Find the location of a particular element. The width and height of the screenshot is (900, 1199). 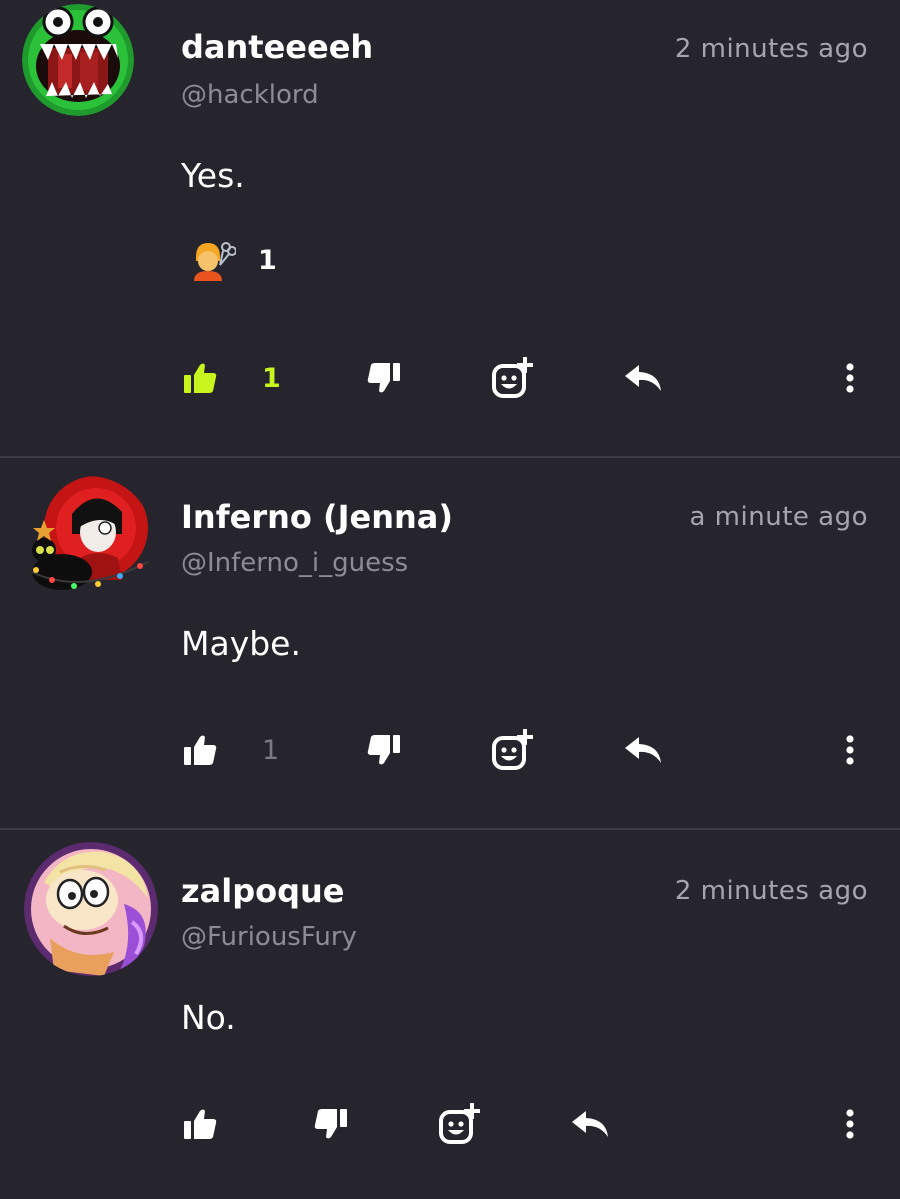

comment-actions is located at coordinates (450, 1124).